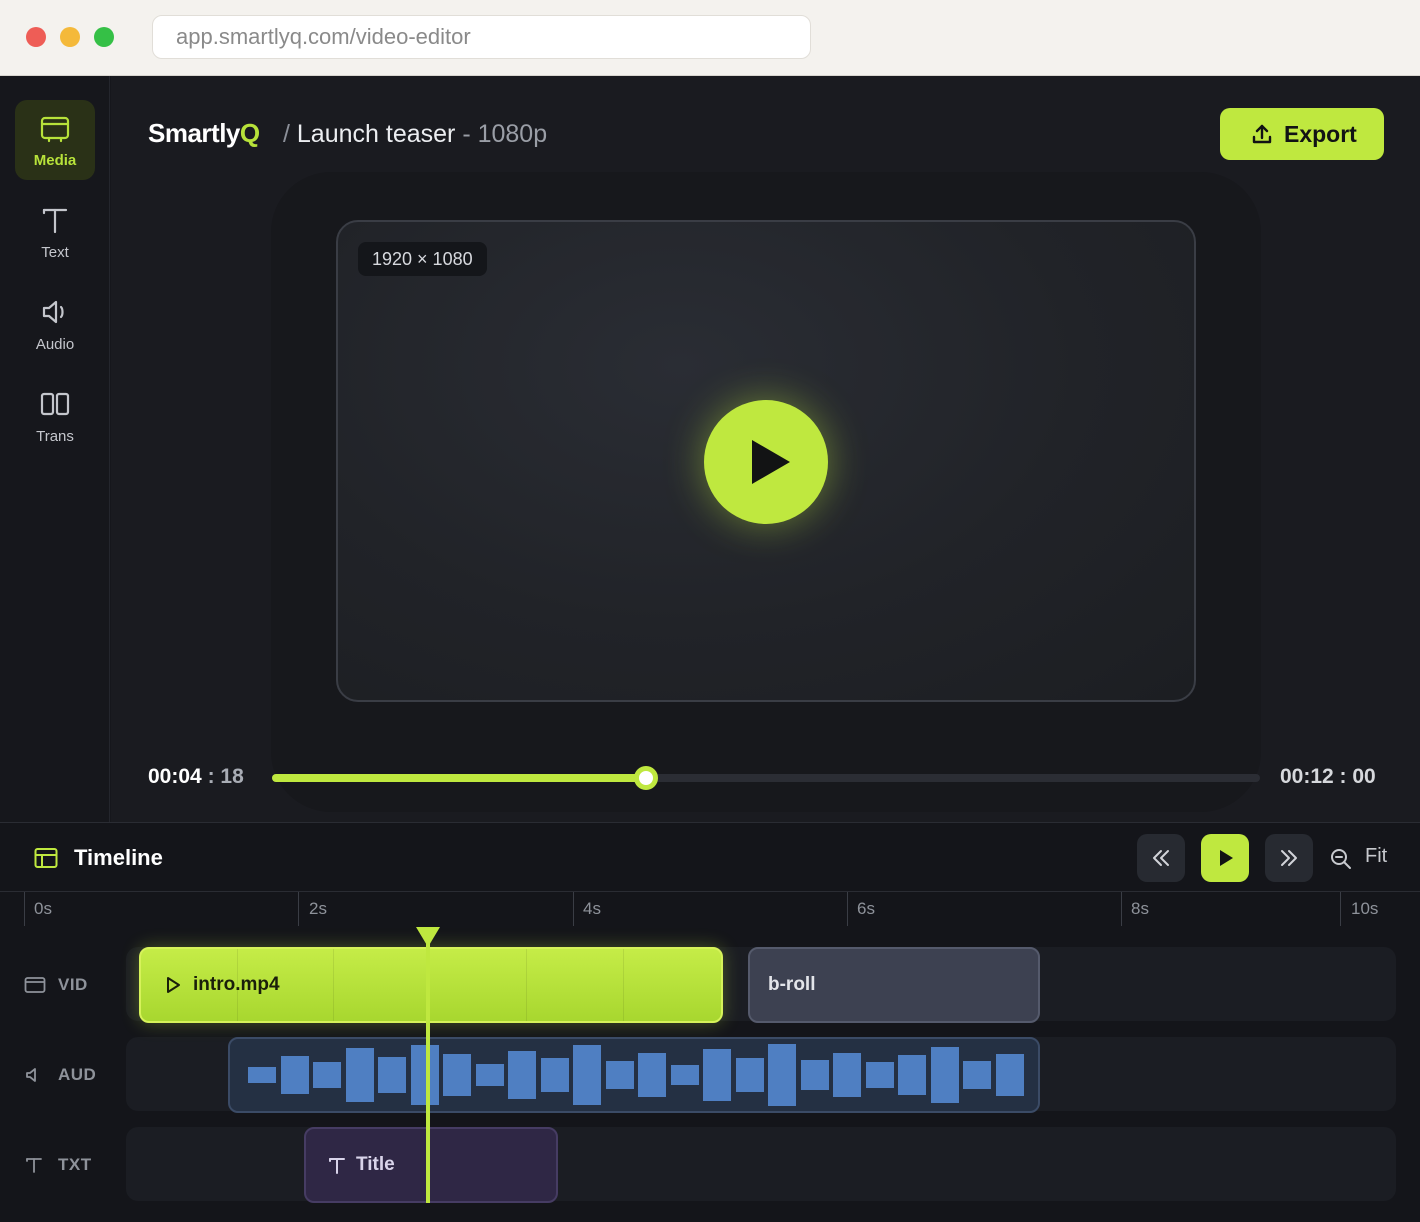 The height and width of the screenshot is (1222, 1420). I want to click on timeline-icon, so click(46, 858).